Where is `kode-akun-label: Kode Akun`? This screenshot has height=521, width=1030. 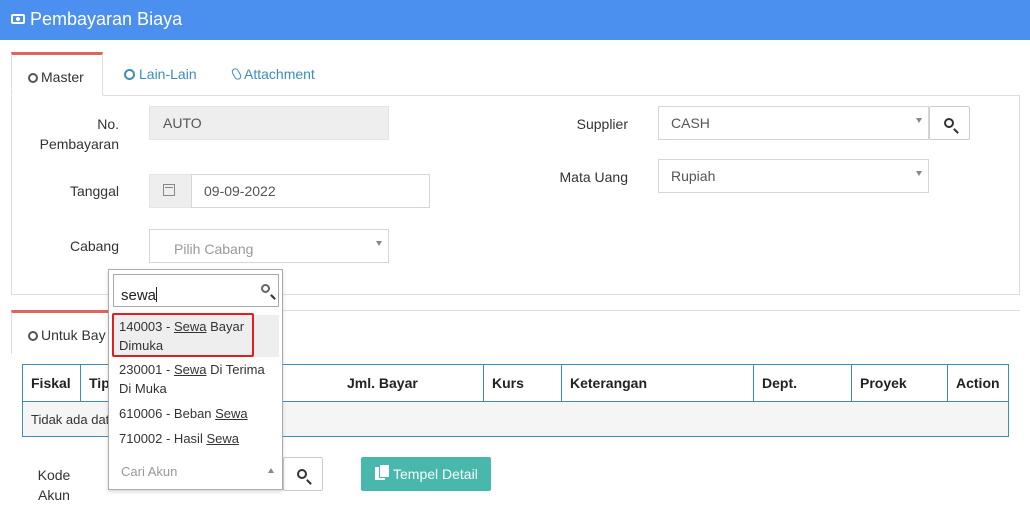
kode-akun-label: Kode Akun is located at coordinates (54, 485).